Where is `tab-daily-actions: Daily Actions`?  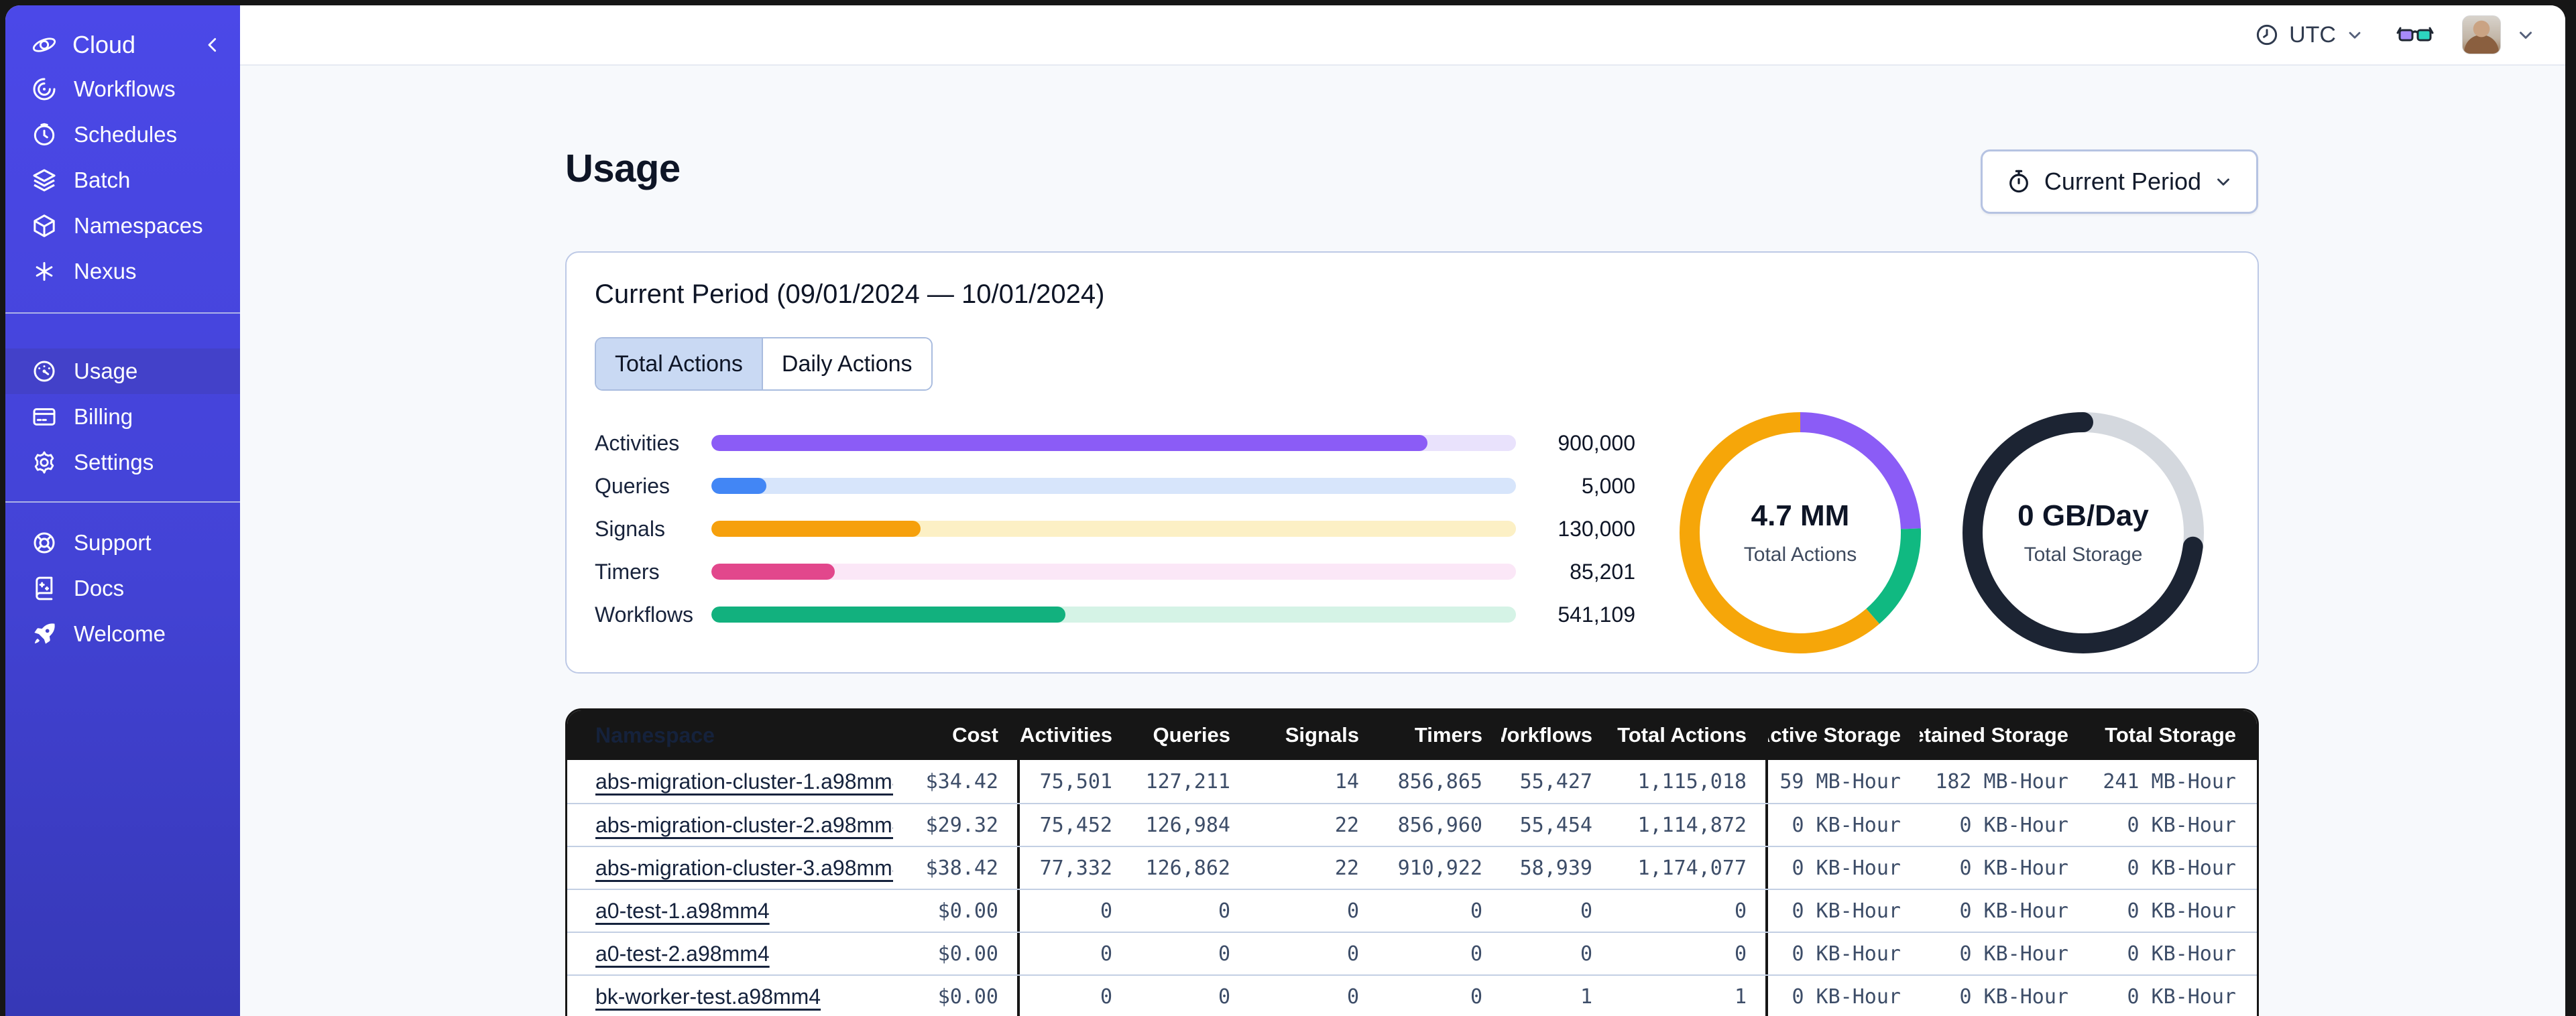 tab-daily-actions: Daily Actions is located at coordinates (846, 363).